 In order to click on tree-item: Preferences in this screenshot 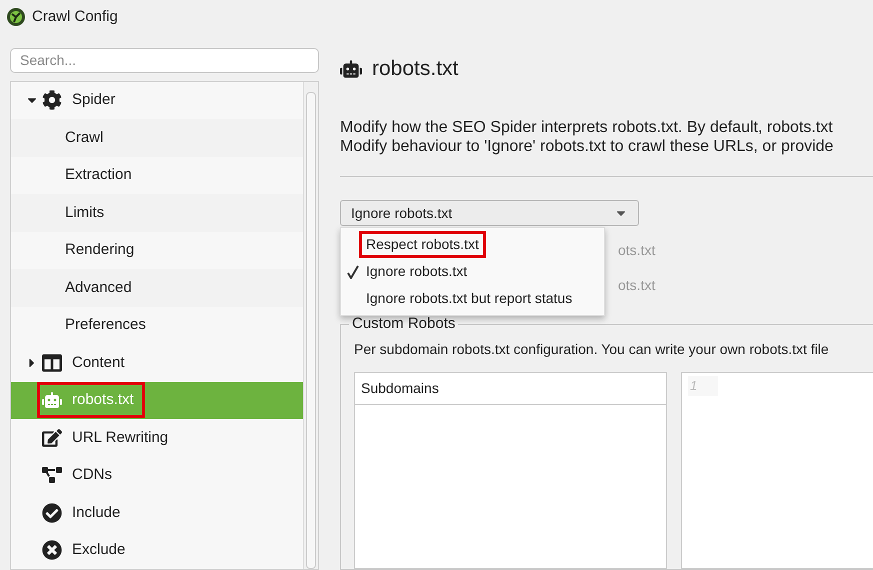, I will do `click(157, 325)`.